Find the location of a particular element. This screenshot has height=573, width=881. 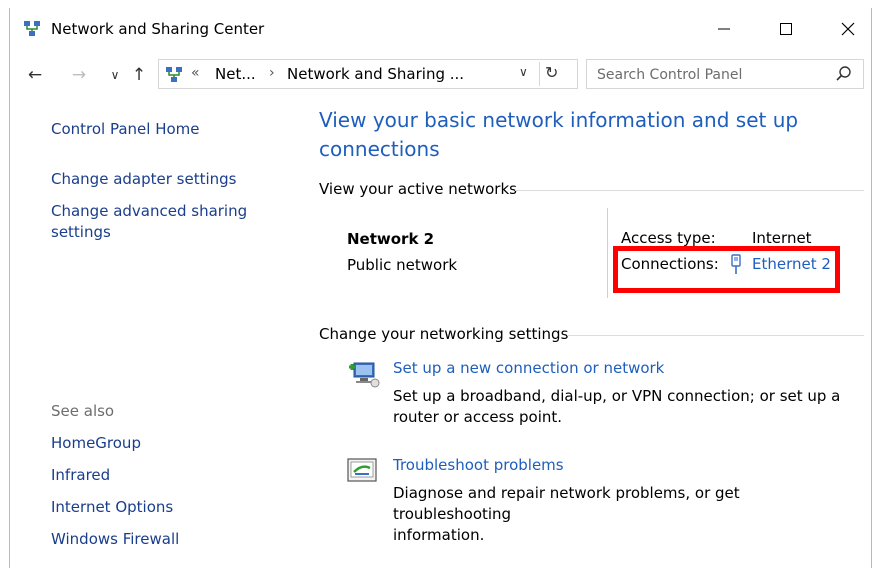

windows-firewall-link: Windows Firewall is located at coordinates (115, 539).